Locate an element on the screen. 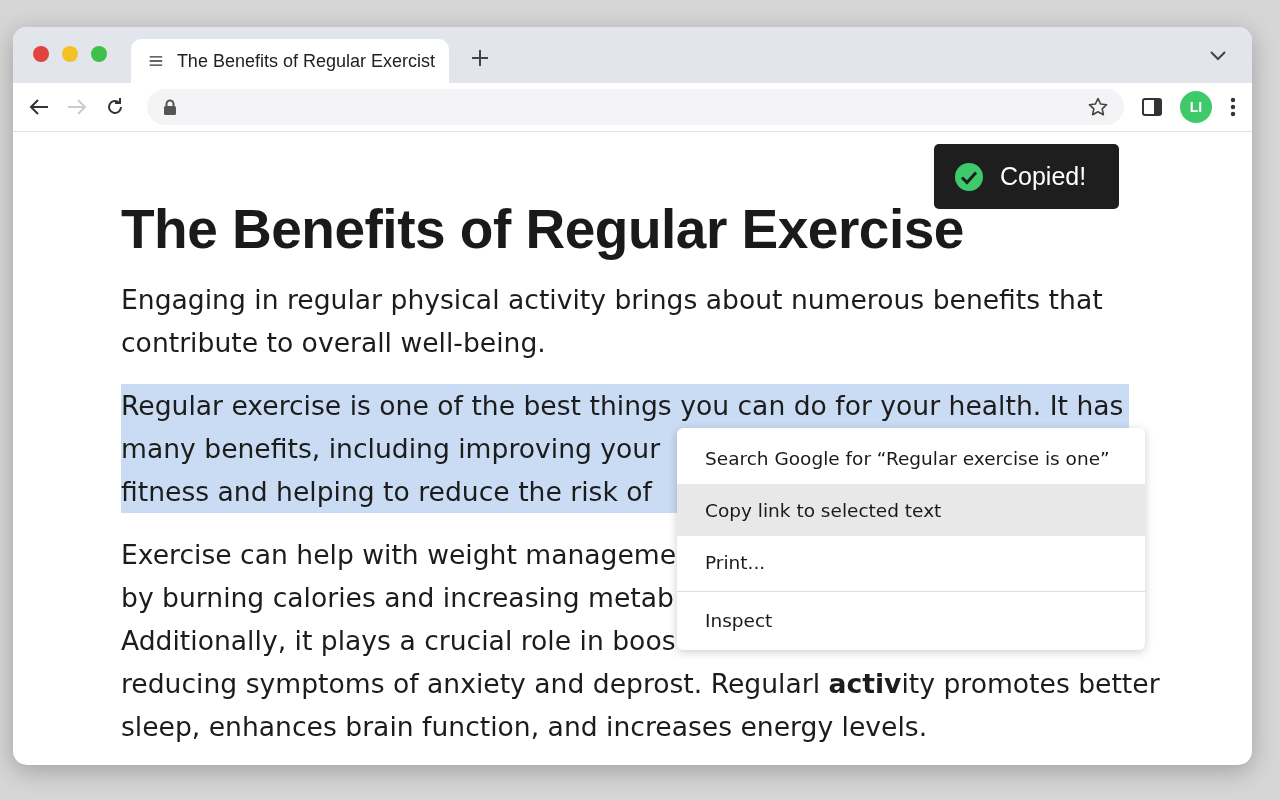 The width and height of the screenshot is (1280, 800). paragraph-line: sleep, enhances brain function, and increases energy levels. is located at coordinates (524, 727).